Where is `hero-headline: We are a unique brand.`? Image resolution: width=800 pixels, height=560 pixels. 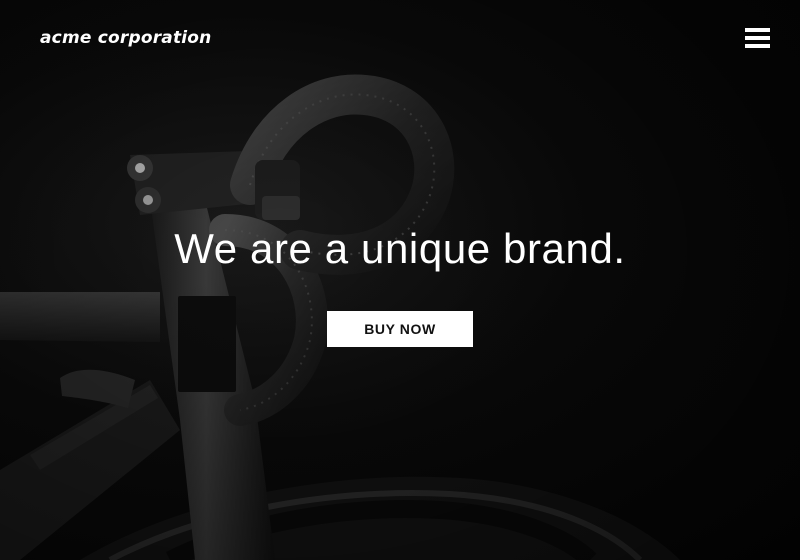
hero-headline: We are a unique brand. is located at coordinates (400, 248).